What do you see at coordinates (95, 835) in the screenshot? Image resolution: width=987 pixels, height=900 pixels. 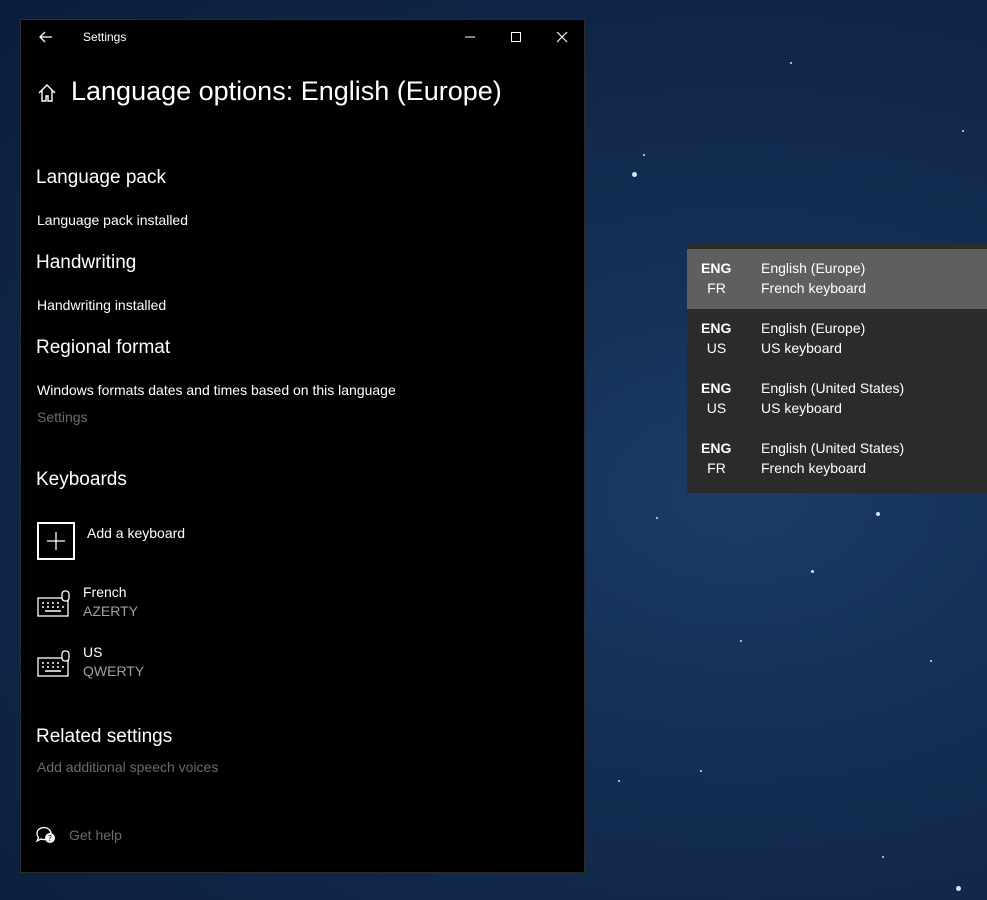 I see `get-help-label: Get help` at bounding box center [95, 835].